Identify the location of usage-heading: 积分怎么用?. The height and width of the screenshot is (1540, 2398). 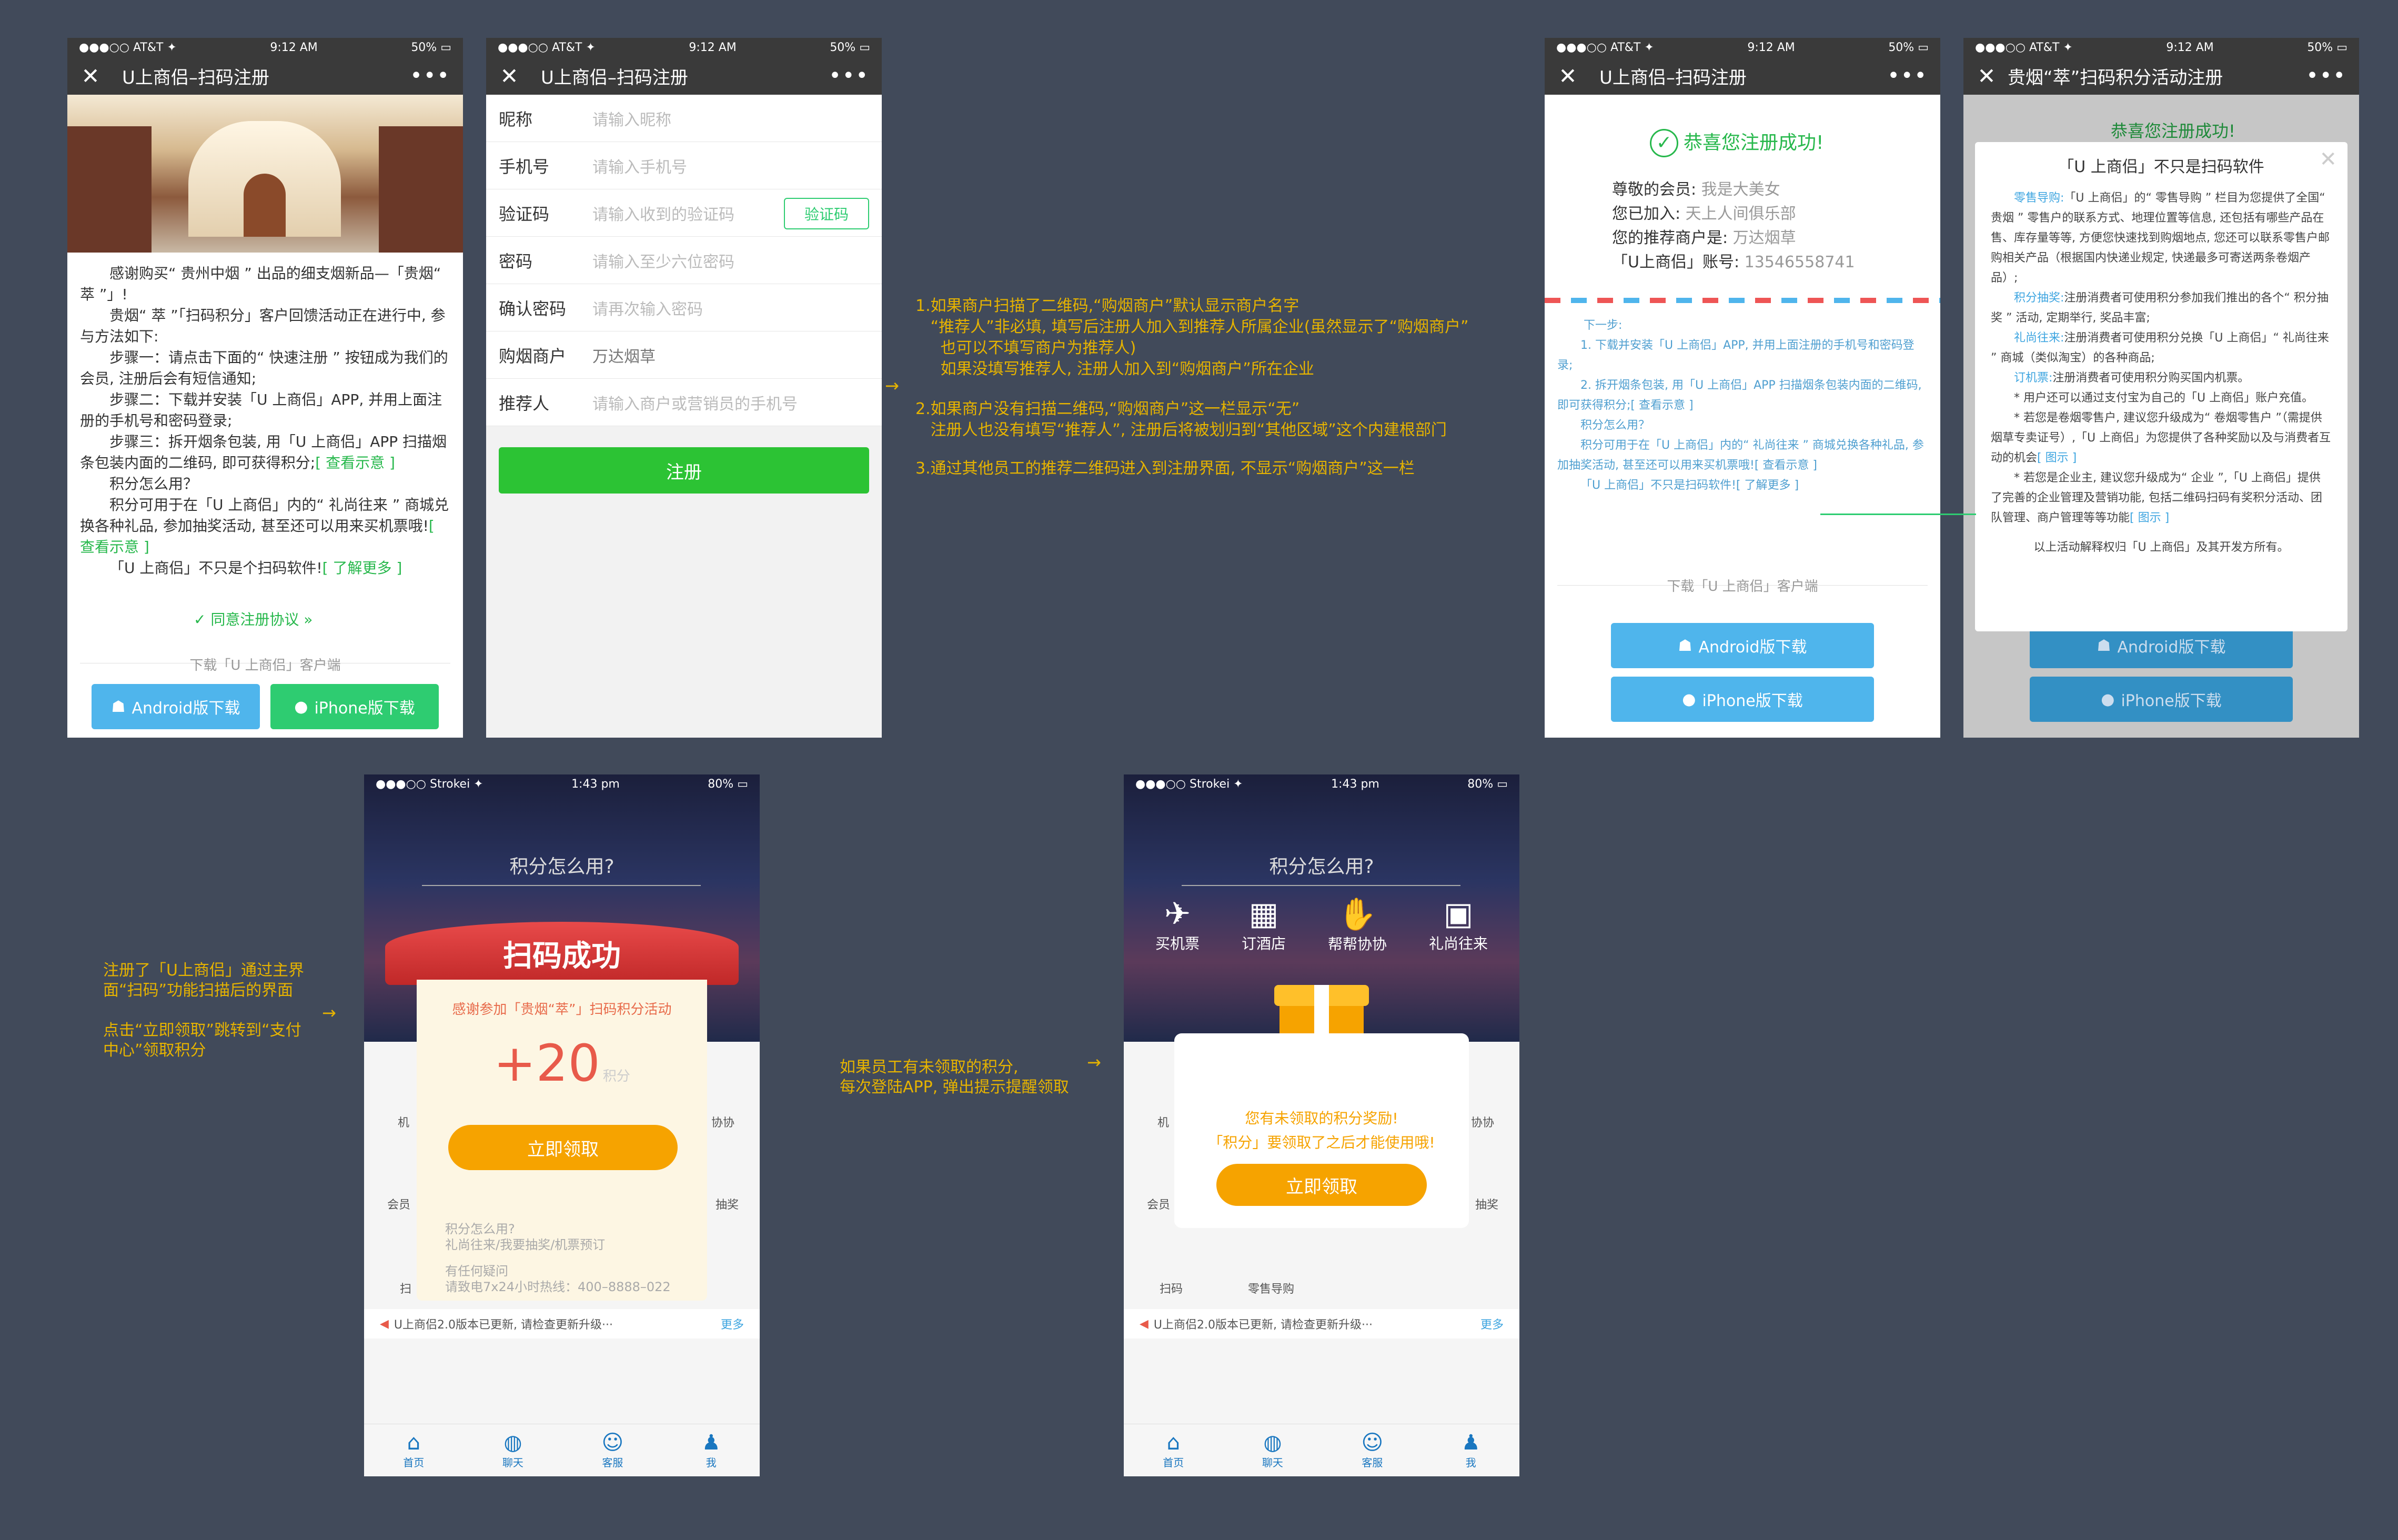
(1321, 867).